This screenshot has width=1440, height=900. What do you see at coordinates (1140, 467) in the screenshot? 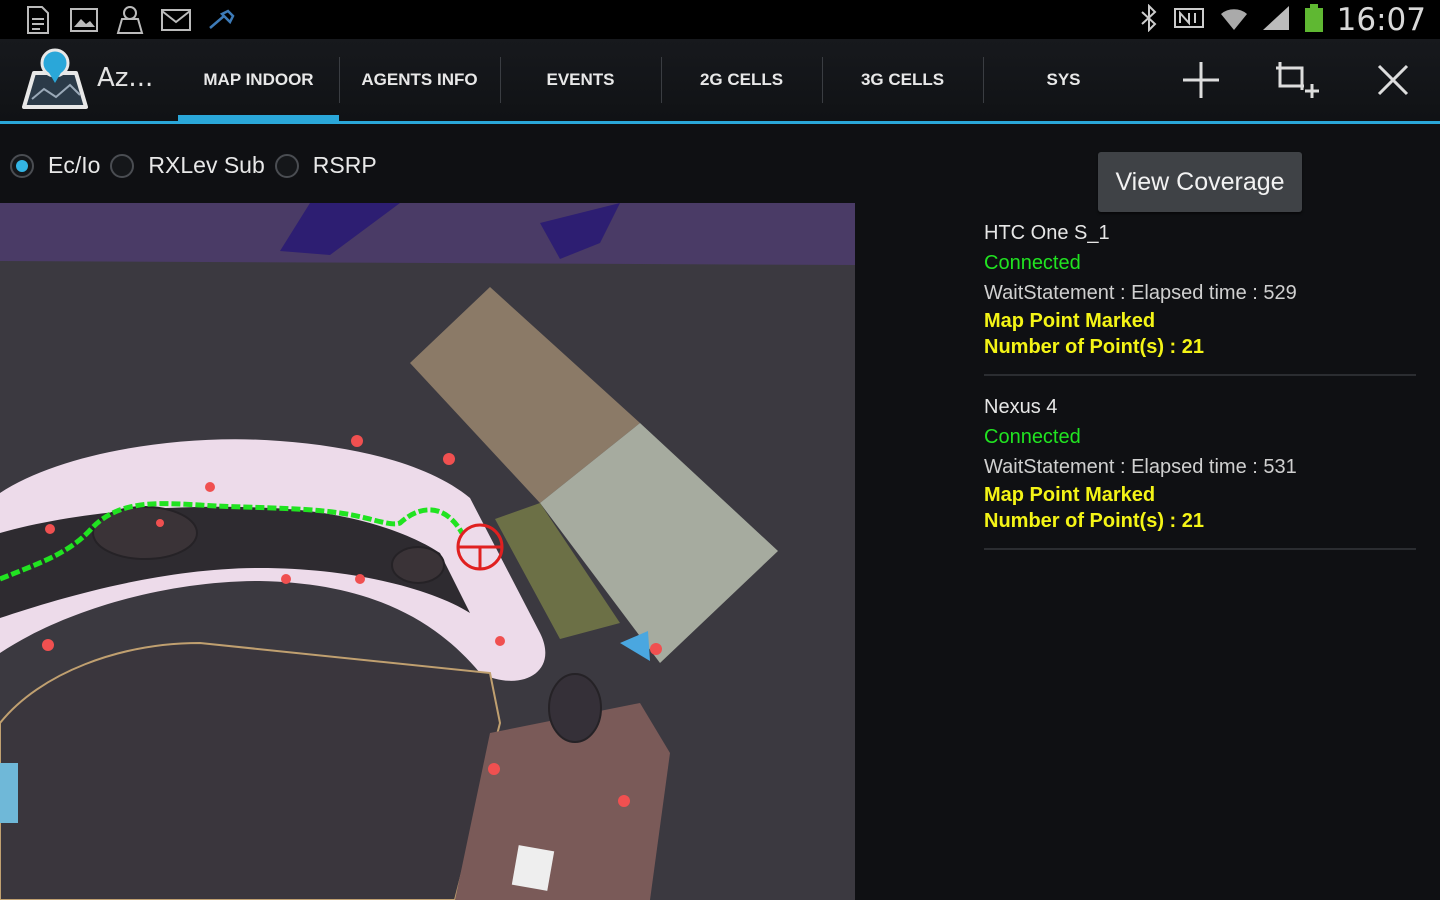
I see `agent-wait: WaitStatement : Elapsed time : 531` at bounding box center [1140, 467].